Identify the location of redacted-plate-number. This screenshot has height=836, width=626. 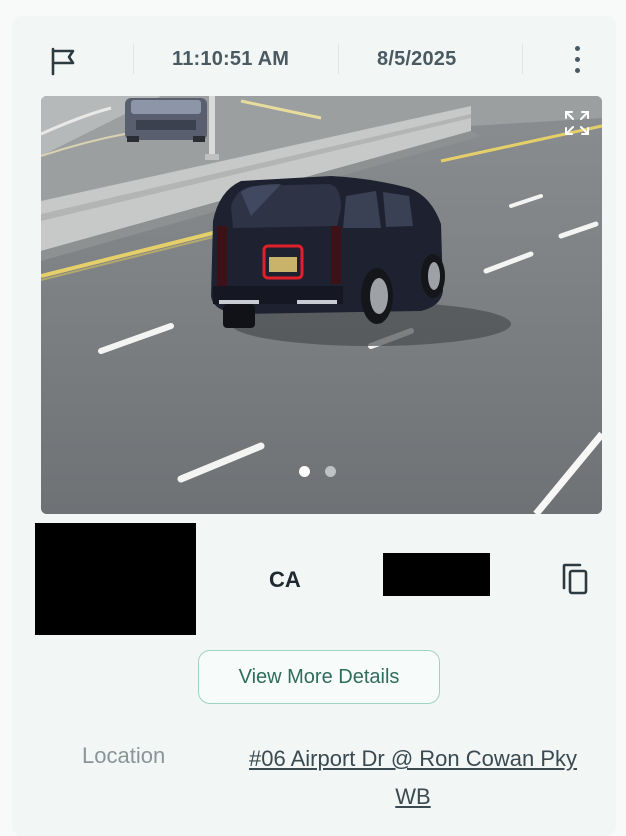
(436, 574).